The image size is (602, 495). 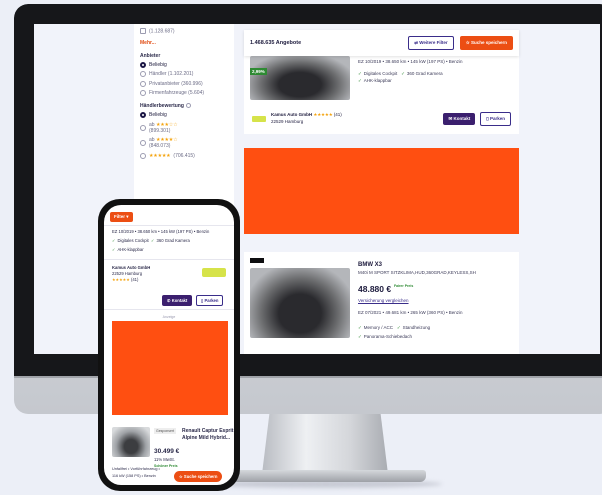 What do you see at coordinates (326, 476) in the screenshot?
I see `monitor-stand-base` at bounding box center [326, 476].